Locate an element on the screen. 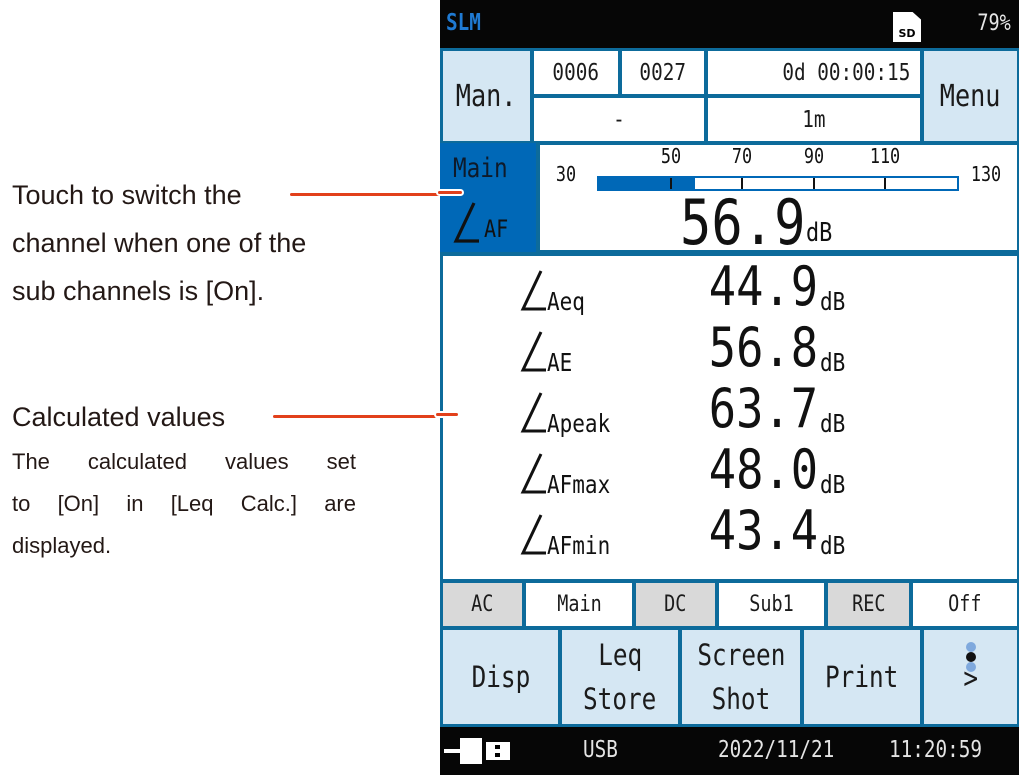 This screenshot has height=775, width=1021. level-subscript: AF is located at coordinates (496, 229).